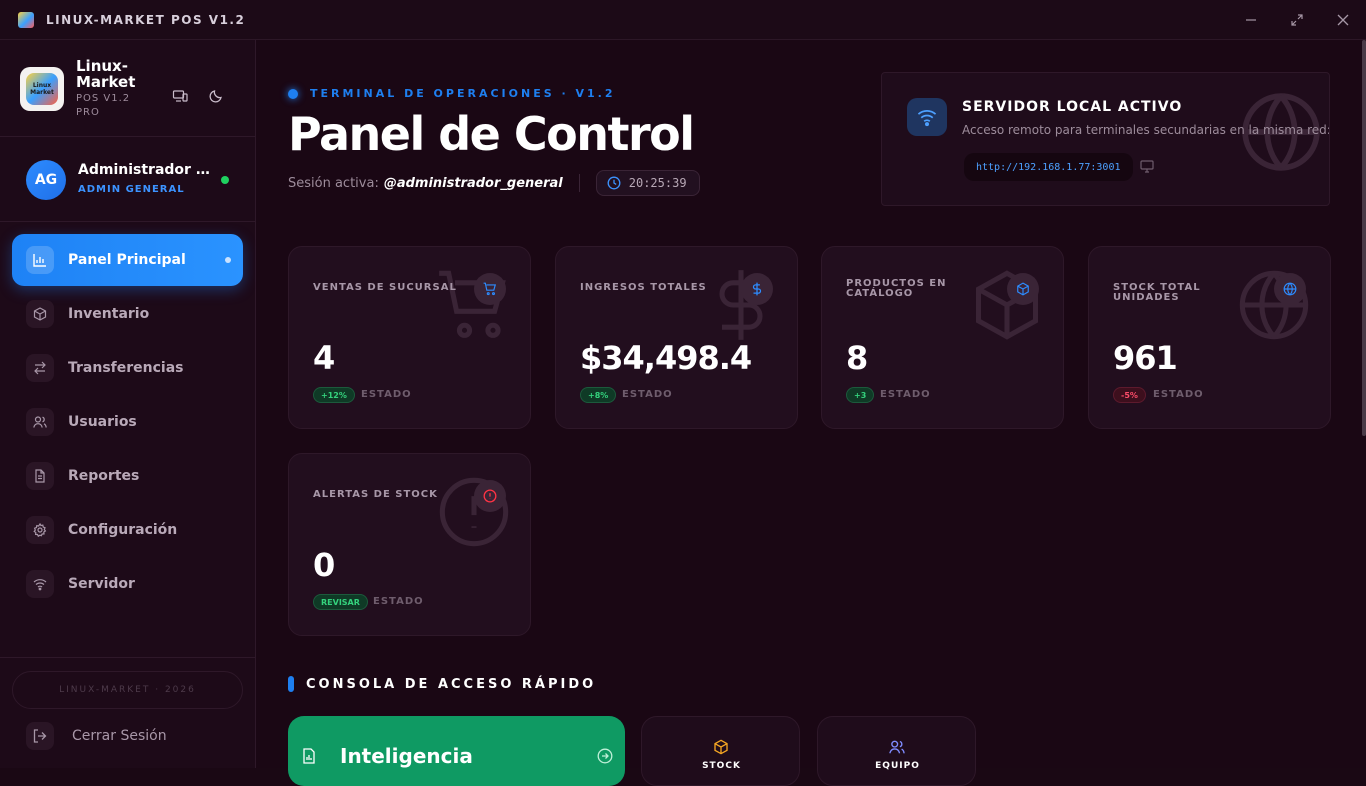 The height and width of the screenshot is (786, 1366). I want to click on sidebar-item-label: Servidor, so click(101, 584).